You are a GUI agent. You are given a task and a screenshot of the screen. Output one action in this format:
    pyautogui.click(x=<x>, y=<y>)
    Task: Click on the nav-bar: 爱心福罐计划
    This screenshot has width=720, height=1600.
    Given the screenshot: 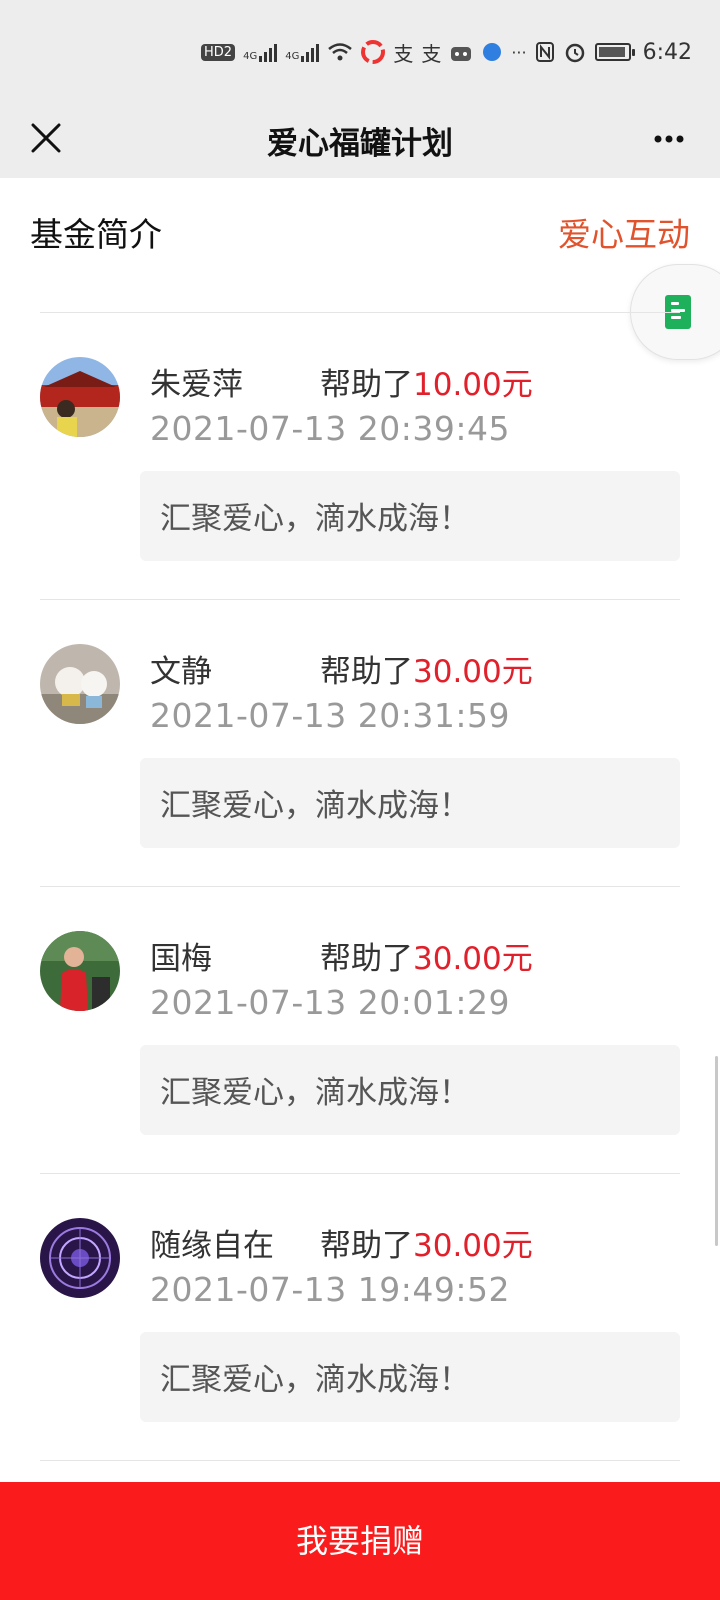 What is the action you would take?
    pyautogui.click(x=360, y=139)
    